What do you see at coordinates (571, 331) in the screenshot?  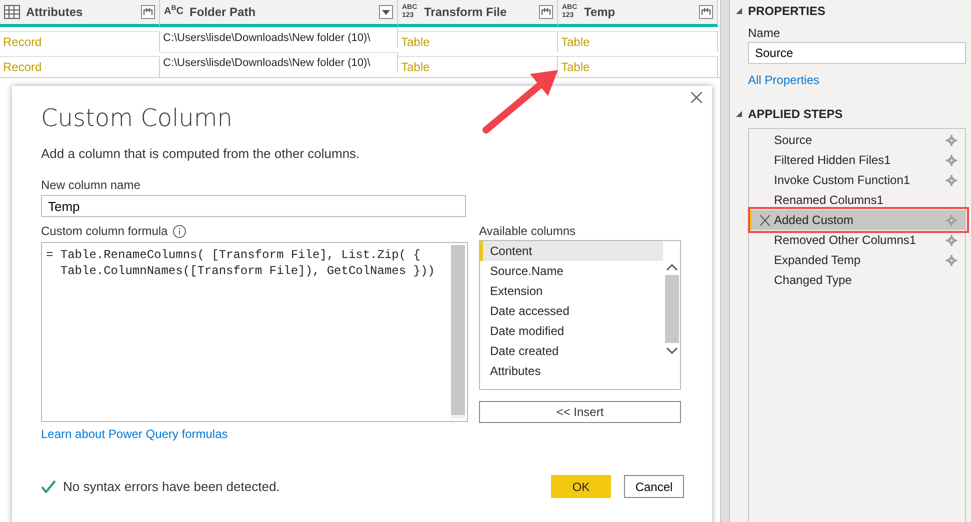 I see `list-item: Date modified` at bounding box center [571, 331].